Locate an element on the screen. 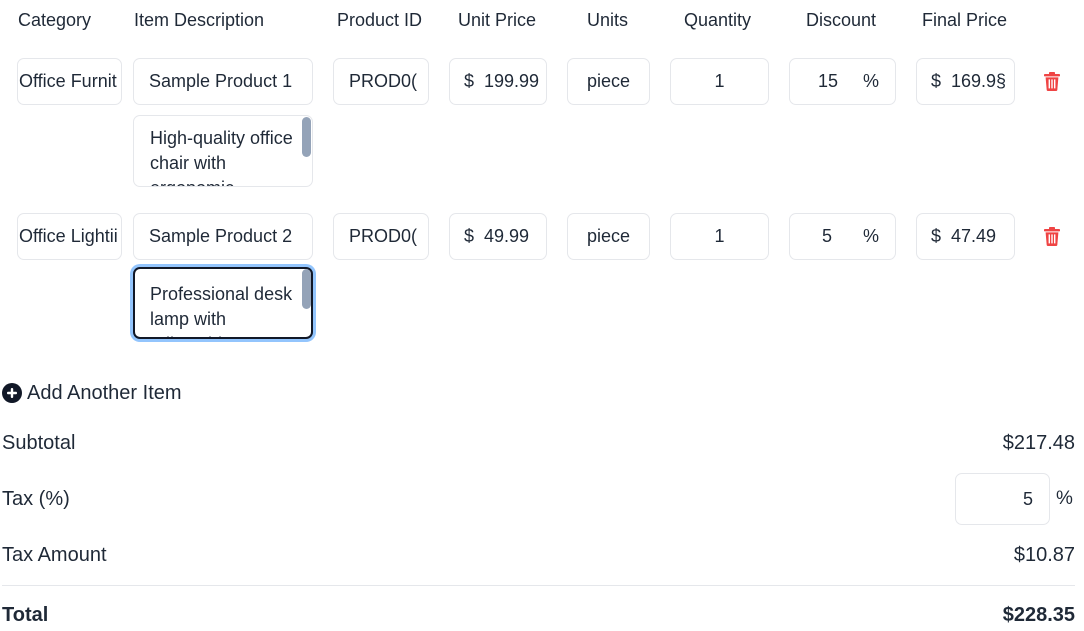 The image size is (1084, 631). tax-amount-label: Tax Amount is located at coordinates (54, 555).